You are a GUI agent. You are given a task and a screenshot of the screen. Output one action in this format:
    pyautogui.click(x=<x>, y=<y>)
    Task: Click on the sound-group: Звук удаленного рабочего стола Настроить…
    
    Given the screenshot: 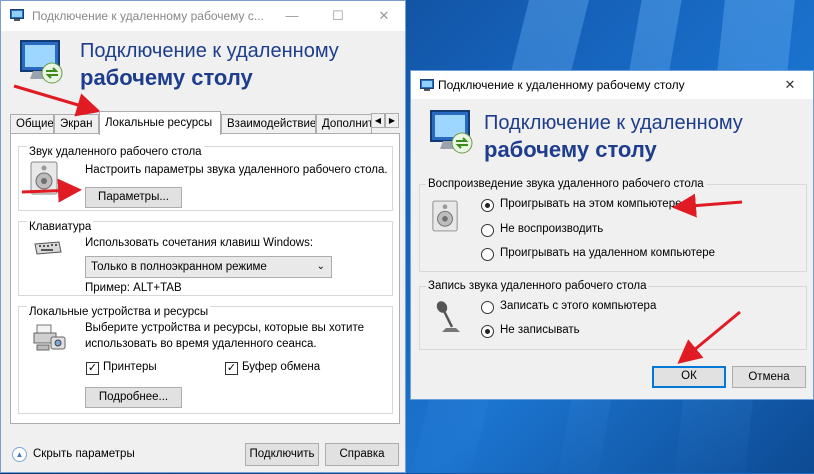 What is the action you would take?
    pyautogui.click(x=205, y=178)
    